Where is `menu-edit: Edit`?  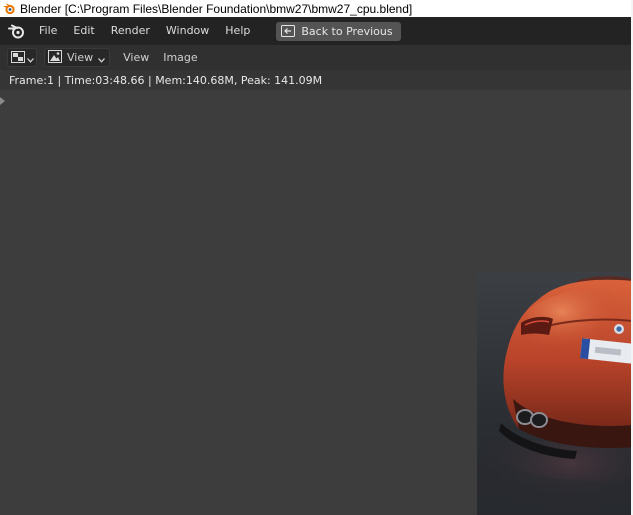
menu-edit: Edit is located at coordinates (83, 31).